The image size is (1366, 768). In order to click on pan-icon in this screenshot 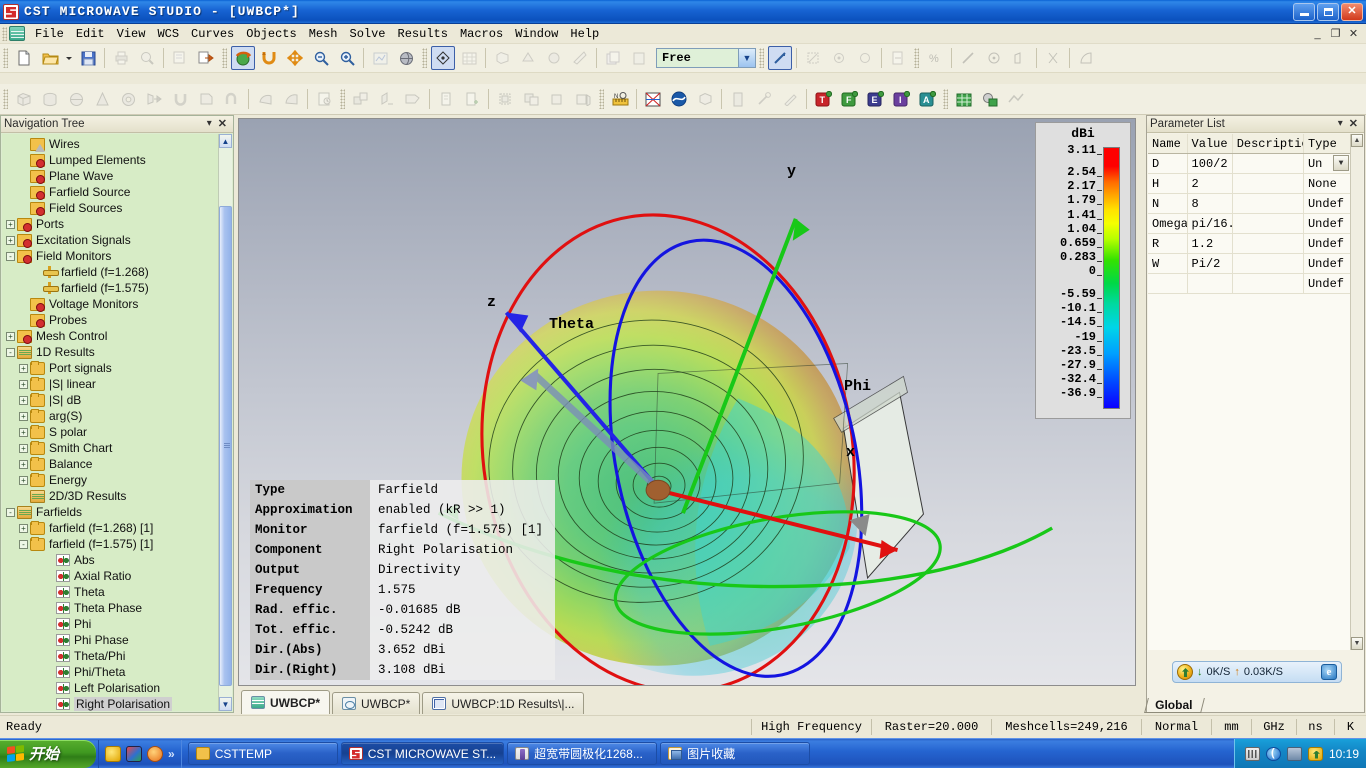, I will do `click(295, 58)`.